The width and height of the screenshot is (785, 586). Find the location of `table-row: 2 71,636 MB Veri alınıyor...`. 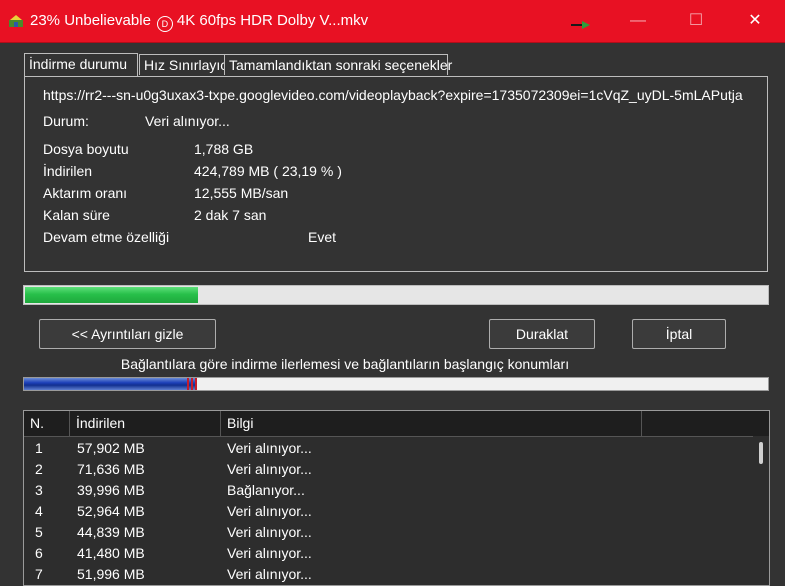

table-row: 2 71,636 MB Veri alınıyor... is located at coordinates (389, 469).